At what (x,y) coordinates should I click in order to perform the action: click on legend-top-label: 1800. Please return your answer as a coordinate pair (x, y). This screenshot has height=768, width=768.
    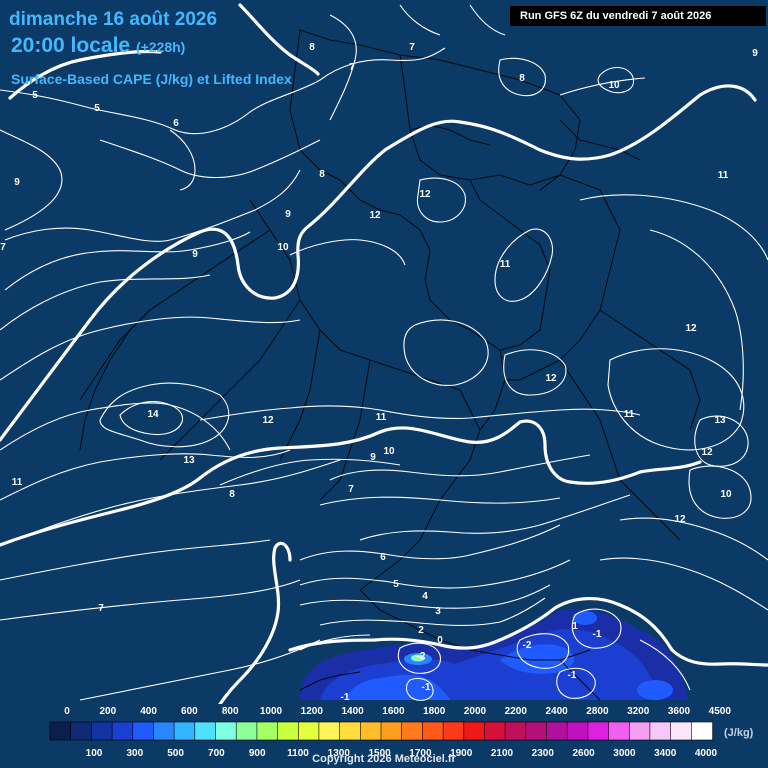
    Looking at the image, I should click on (434, 711).